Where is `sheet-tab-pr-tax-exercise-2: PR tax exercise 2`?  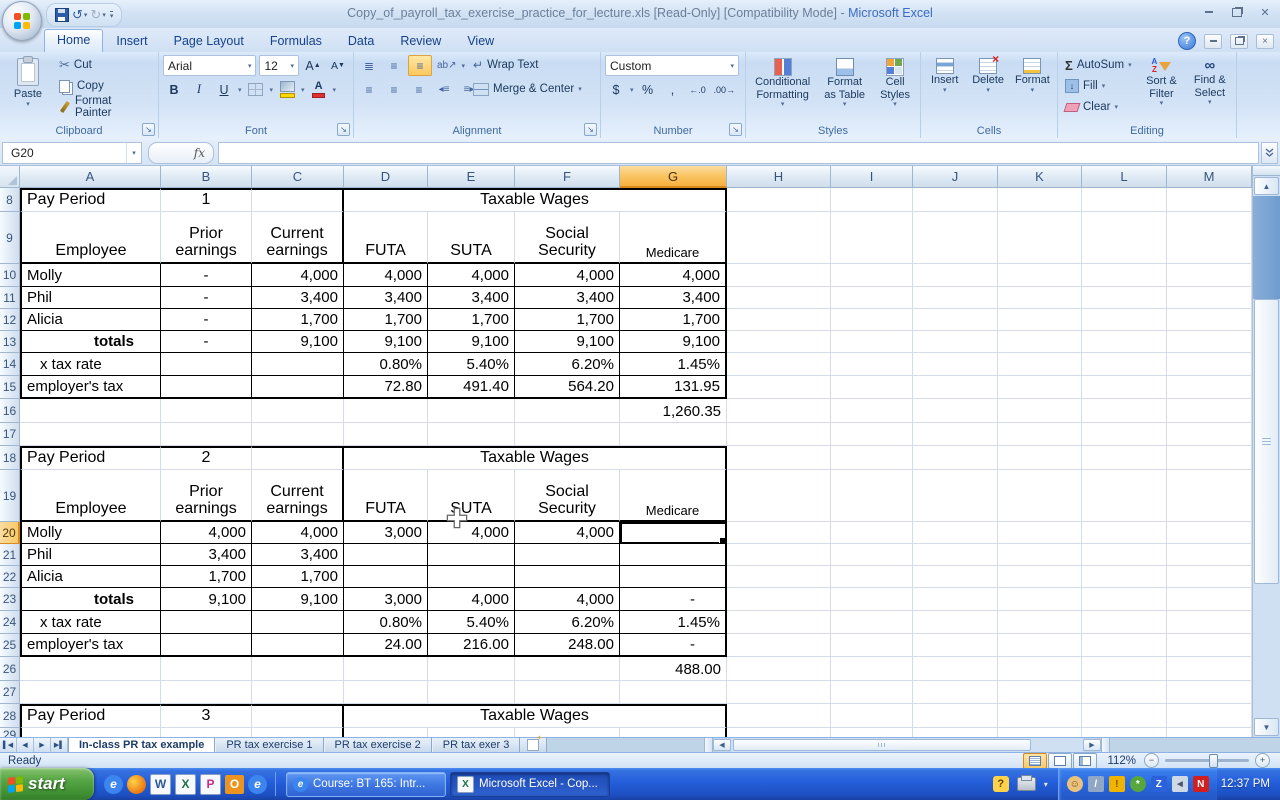 sheet-tab-pr-tax-exercise-2: PR tax exercise 2 is located at coordinates (377, 745).